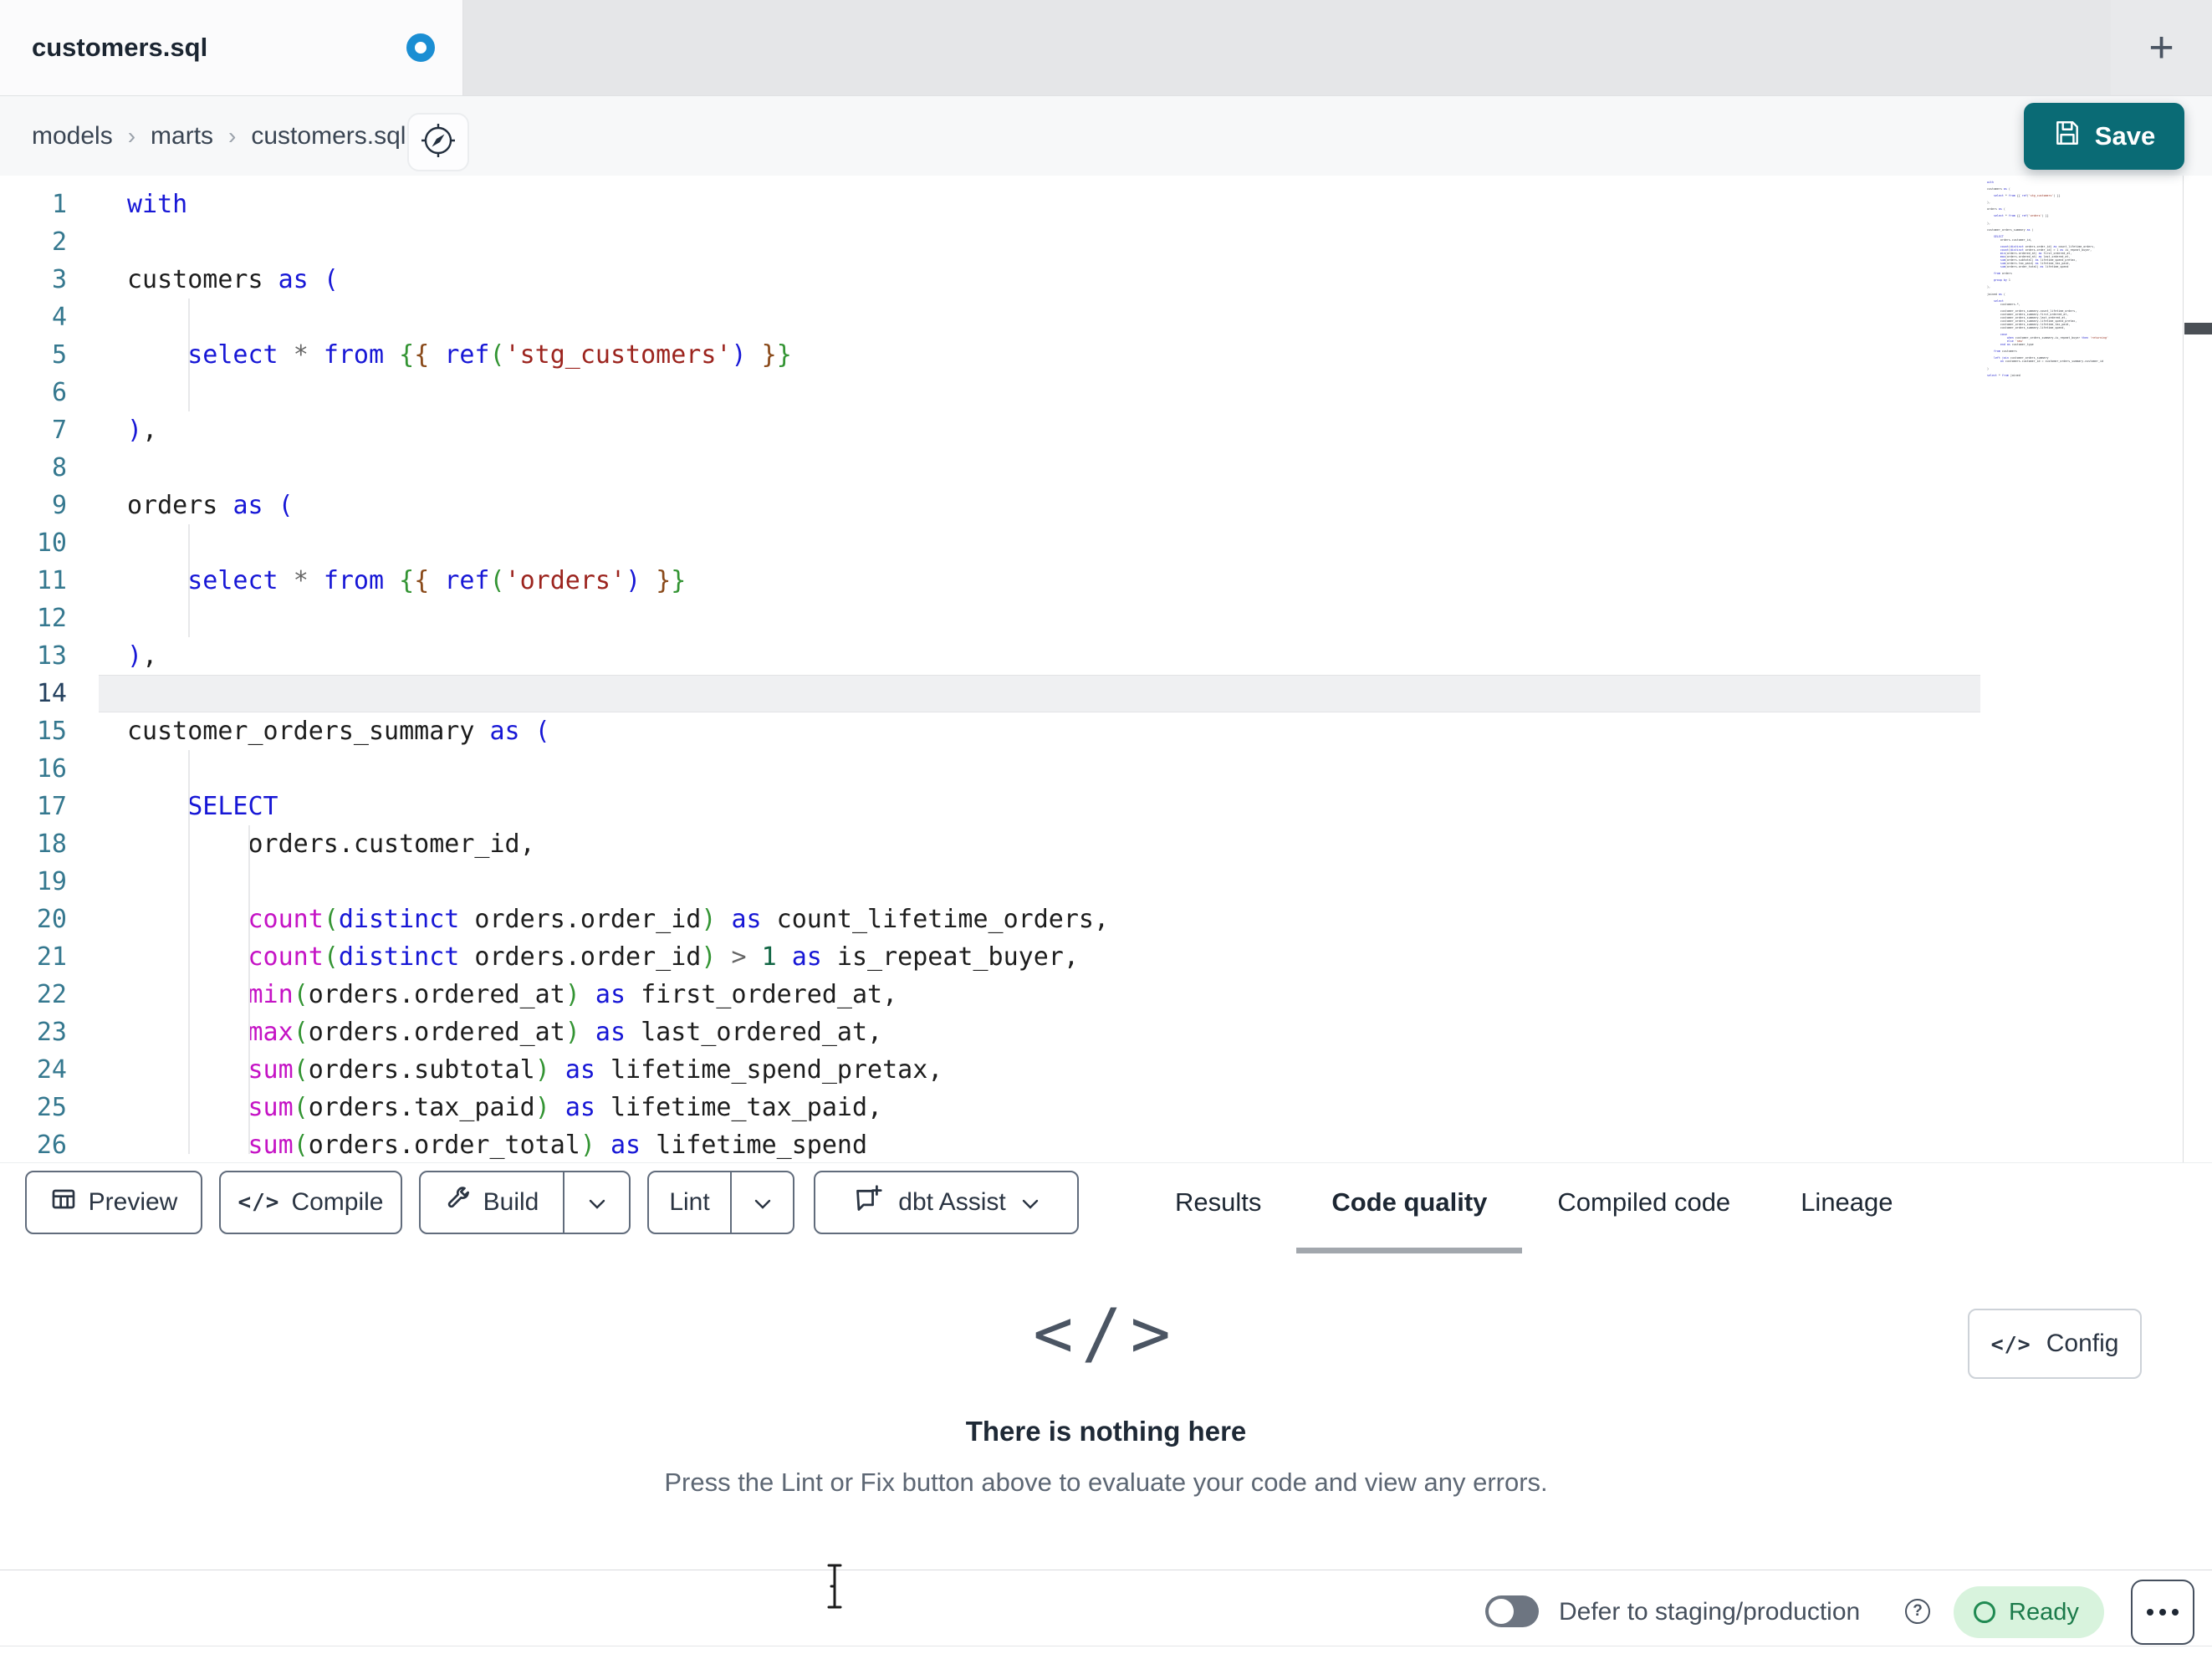 This screenshot has height=1654, width=2212. I want to click on assist-chat-icon, so click(868, 1202).